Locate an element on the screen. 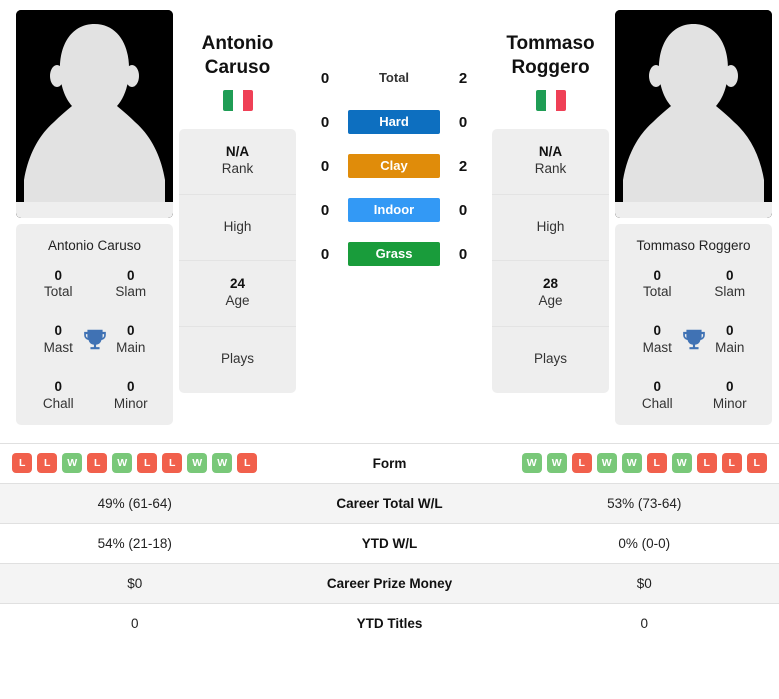  h2h-row-indoor: 0 Indoor 0 is located at coordinates (394, 210).